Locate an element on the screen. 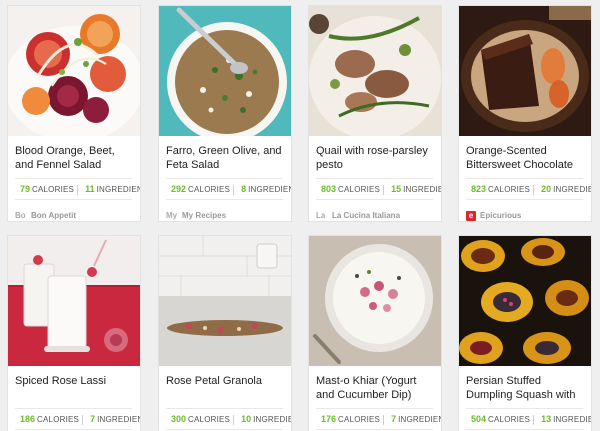  source-name: Epicurious is located at coordinates (501, 215).